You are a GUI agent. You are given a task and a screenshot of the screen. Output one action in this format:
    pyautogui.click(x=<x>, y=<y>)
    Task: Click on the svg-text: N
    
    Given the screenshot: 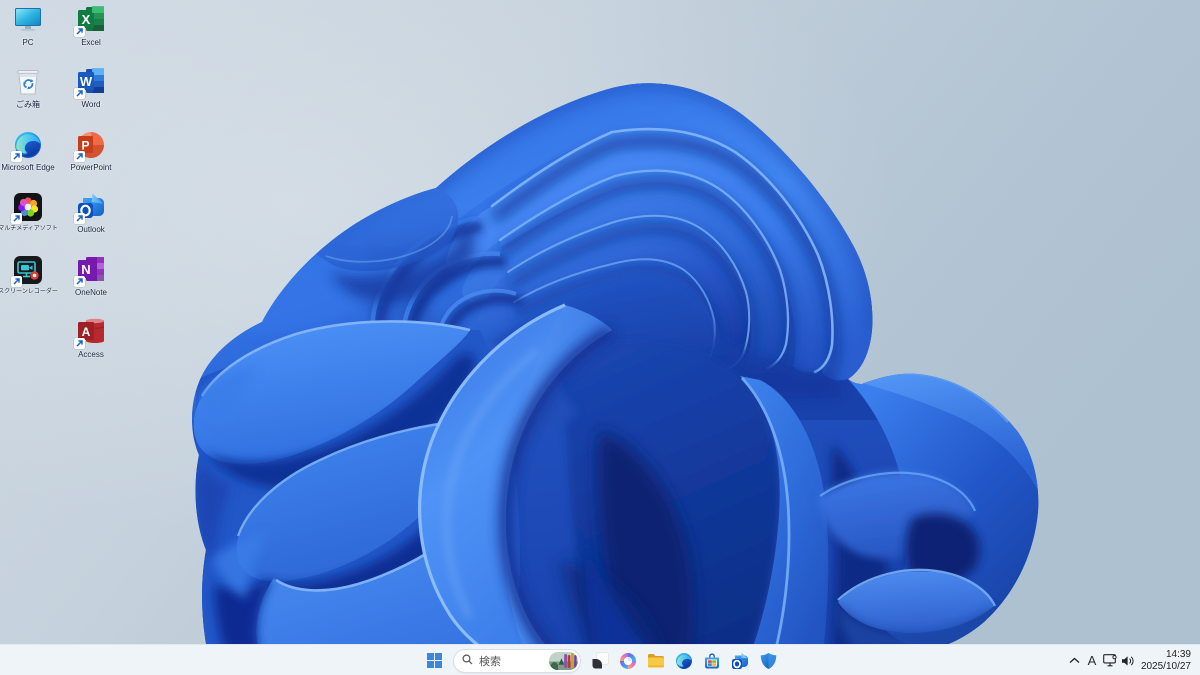 What is the action you would take?
    pyautogui.click(x=85, y=269)
    